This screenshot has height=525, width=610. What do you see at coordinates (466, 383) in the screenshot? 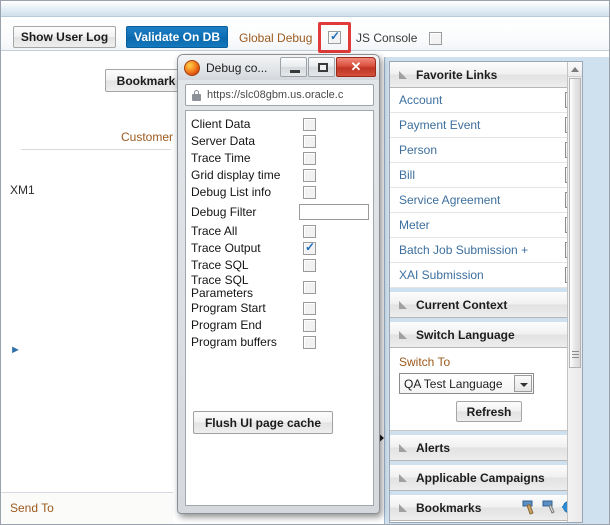
I see `language-select: QA Test Language` at bounding box center [466, 383].